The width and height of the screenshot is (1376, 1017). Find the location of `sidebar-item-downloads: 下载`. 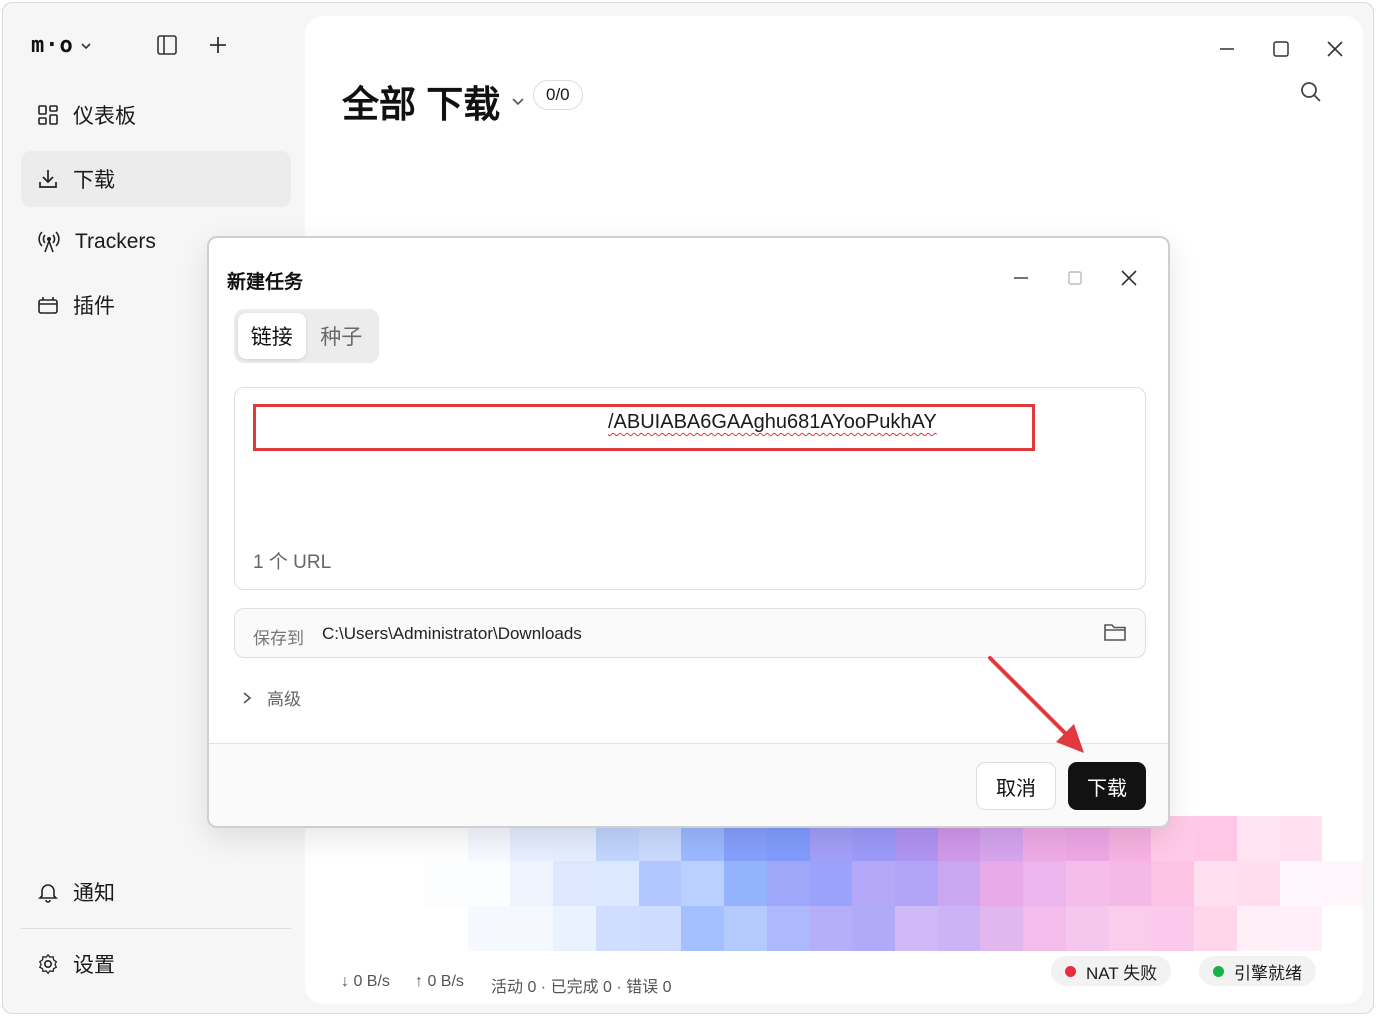

sidebar-item-downloads: 下载 is located at coordinates (156, 179).